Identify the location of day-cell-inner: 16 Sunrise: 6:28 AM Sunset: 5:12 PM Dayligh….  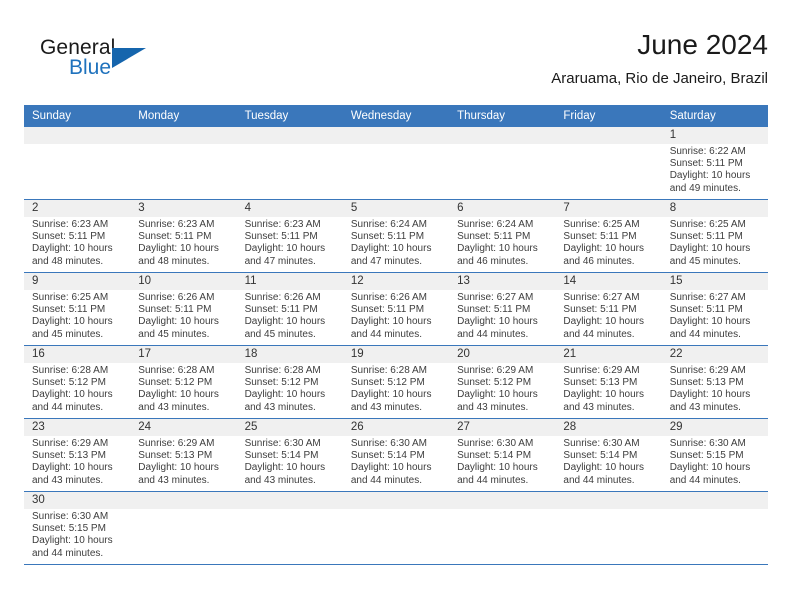
(77, 382).